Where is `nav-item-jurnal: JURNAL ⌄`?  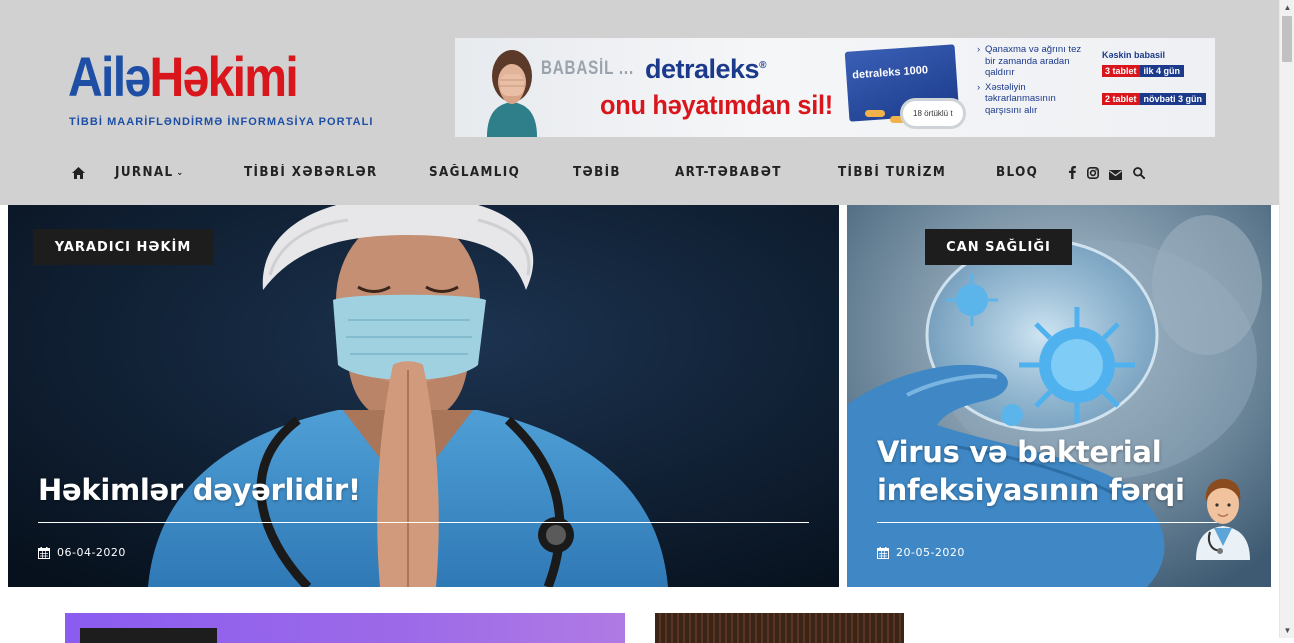 nav-item-jurnal: JURNAL ⌄ is located at coordinates (149, 172).